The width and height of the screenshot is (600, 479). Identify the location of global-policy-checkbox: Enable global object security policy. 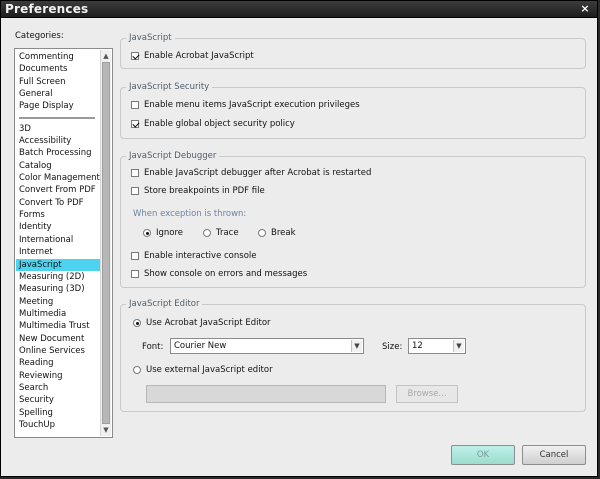
(213, 124).